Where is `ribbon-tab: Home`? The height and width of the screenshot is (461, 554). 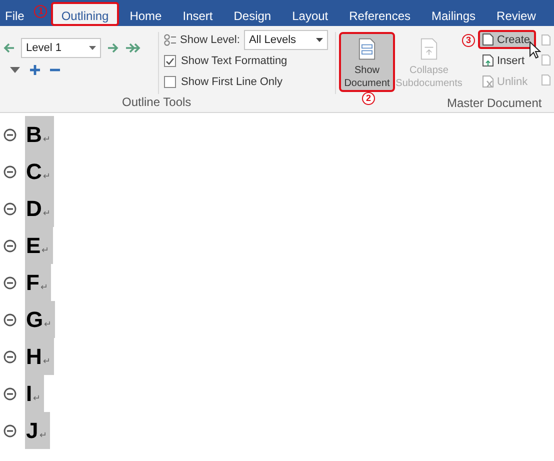 ribbon-tab: Home is located at coordinates (146, 14).